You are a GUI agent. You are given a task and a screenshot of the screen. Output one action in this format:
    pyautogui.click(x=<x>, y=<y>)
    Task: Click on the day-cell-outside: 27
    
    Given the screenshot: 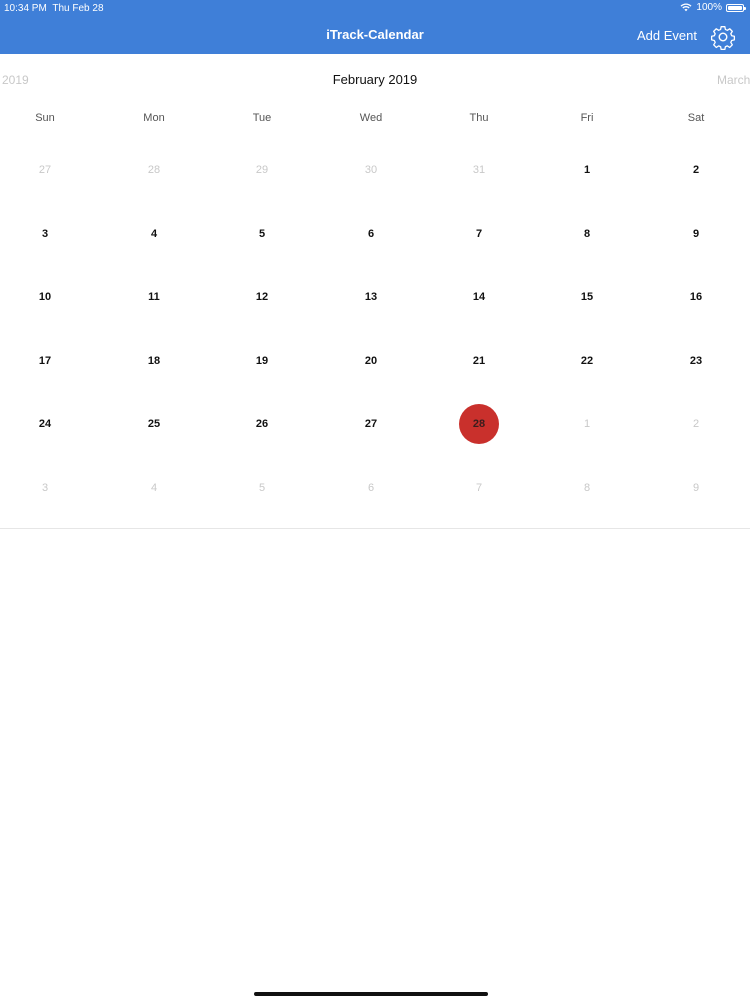 What is the action you would take?
    pyautogui.click(x=45, y=170)
    